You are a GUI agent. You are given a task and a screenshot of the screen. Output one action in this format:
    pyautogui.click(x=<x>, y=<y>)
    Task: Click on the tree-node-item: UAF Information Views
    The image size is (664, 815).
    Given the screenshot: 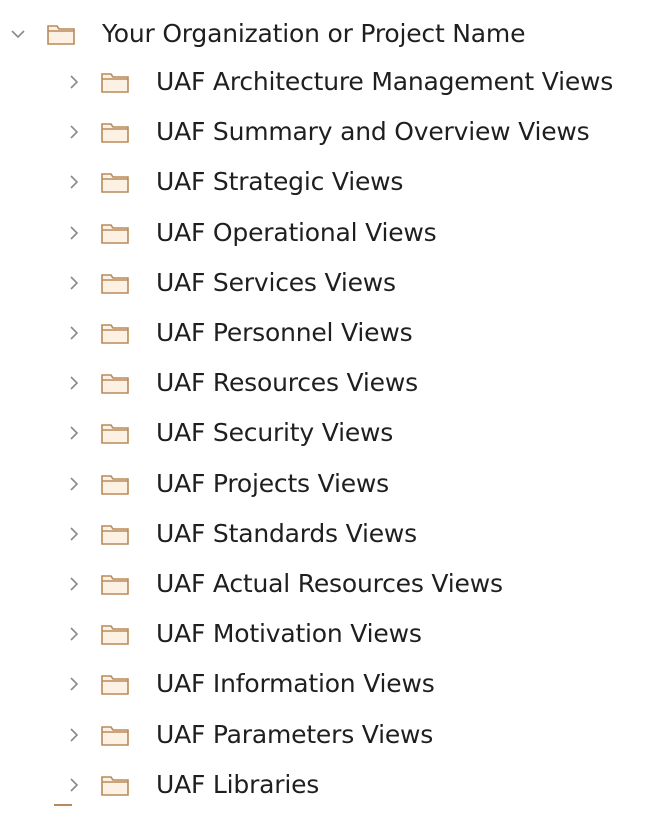 What is the action you would take?
    pyautogui.click(x=249, y=684)
    